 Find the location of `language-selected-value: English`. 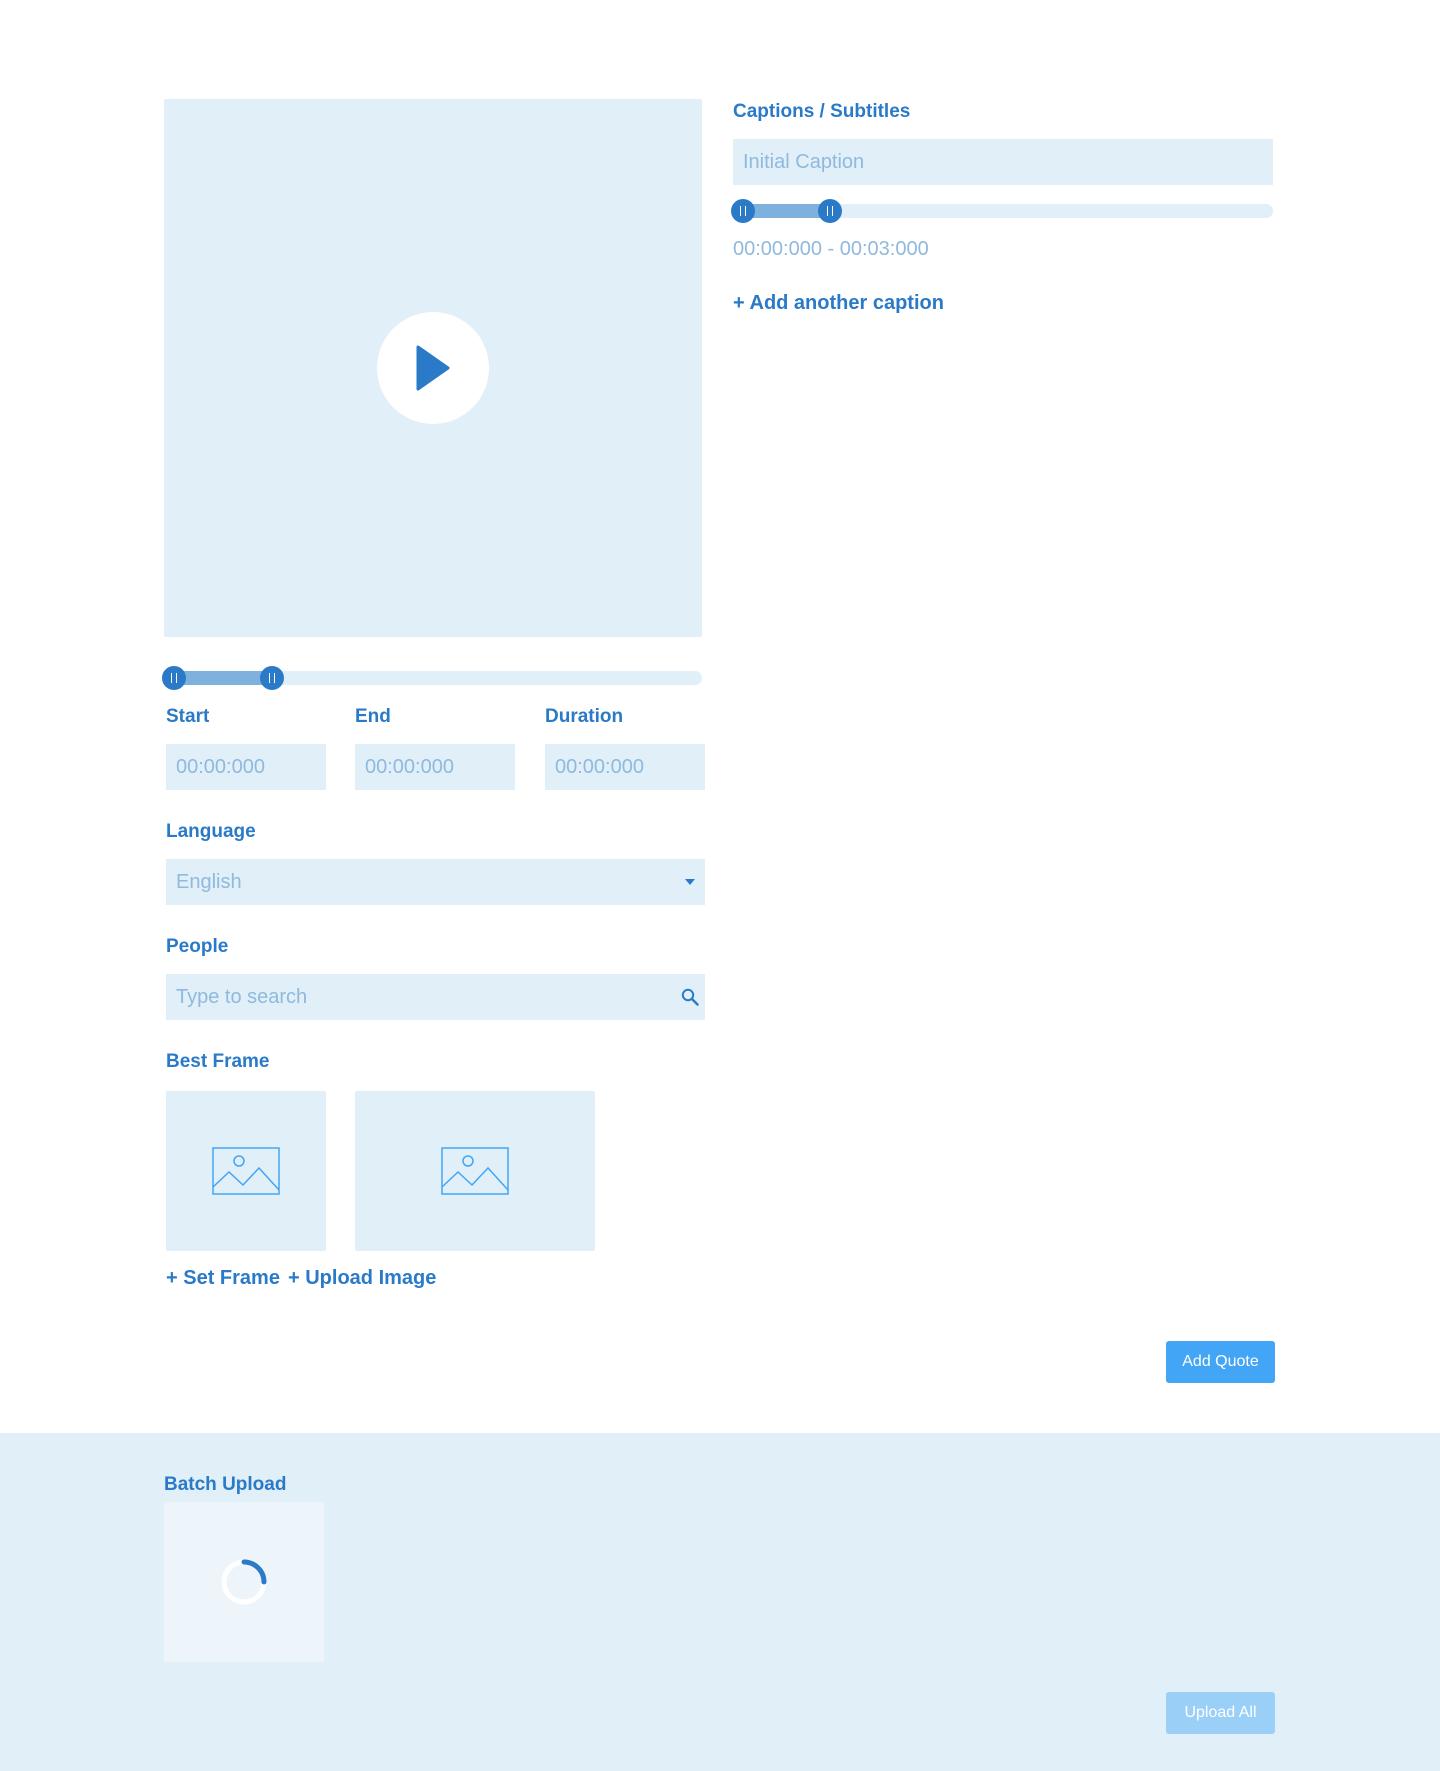

language-selected-value: English is located at coordinates (209, 881).